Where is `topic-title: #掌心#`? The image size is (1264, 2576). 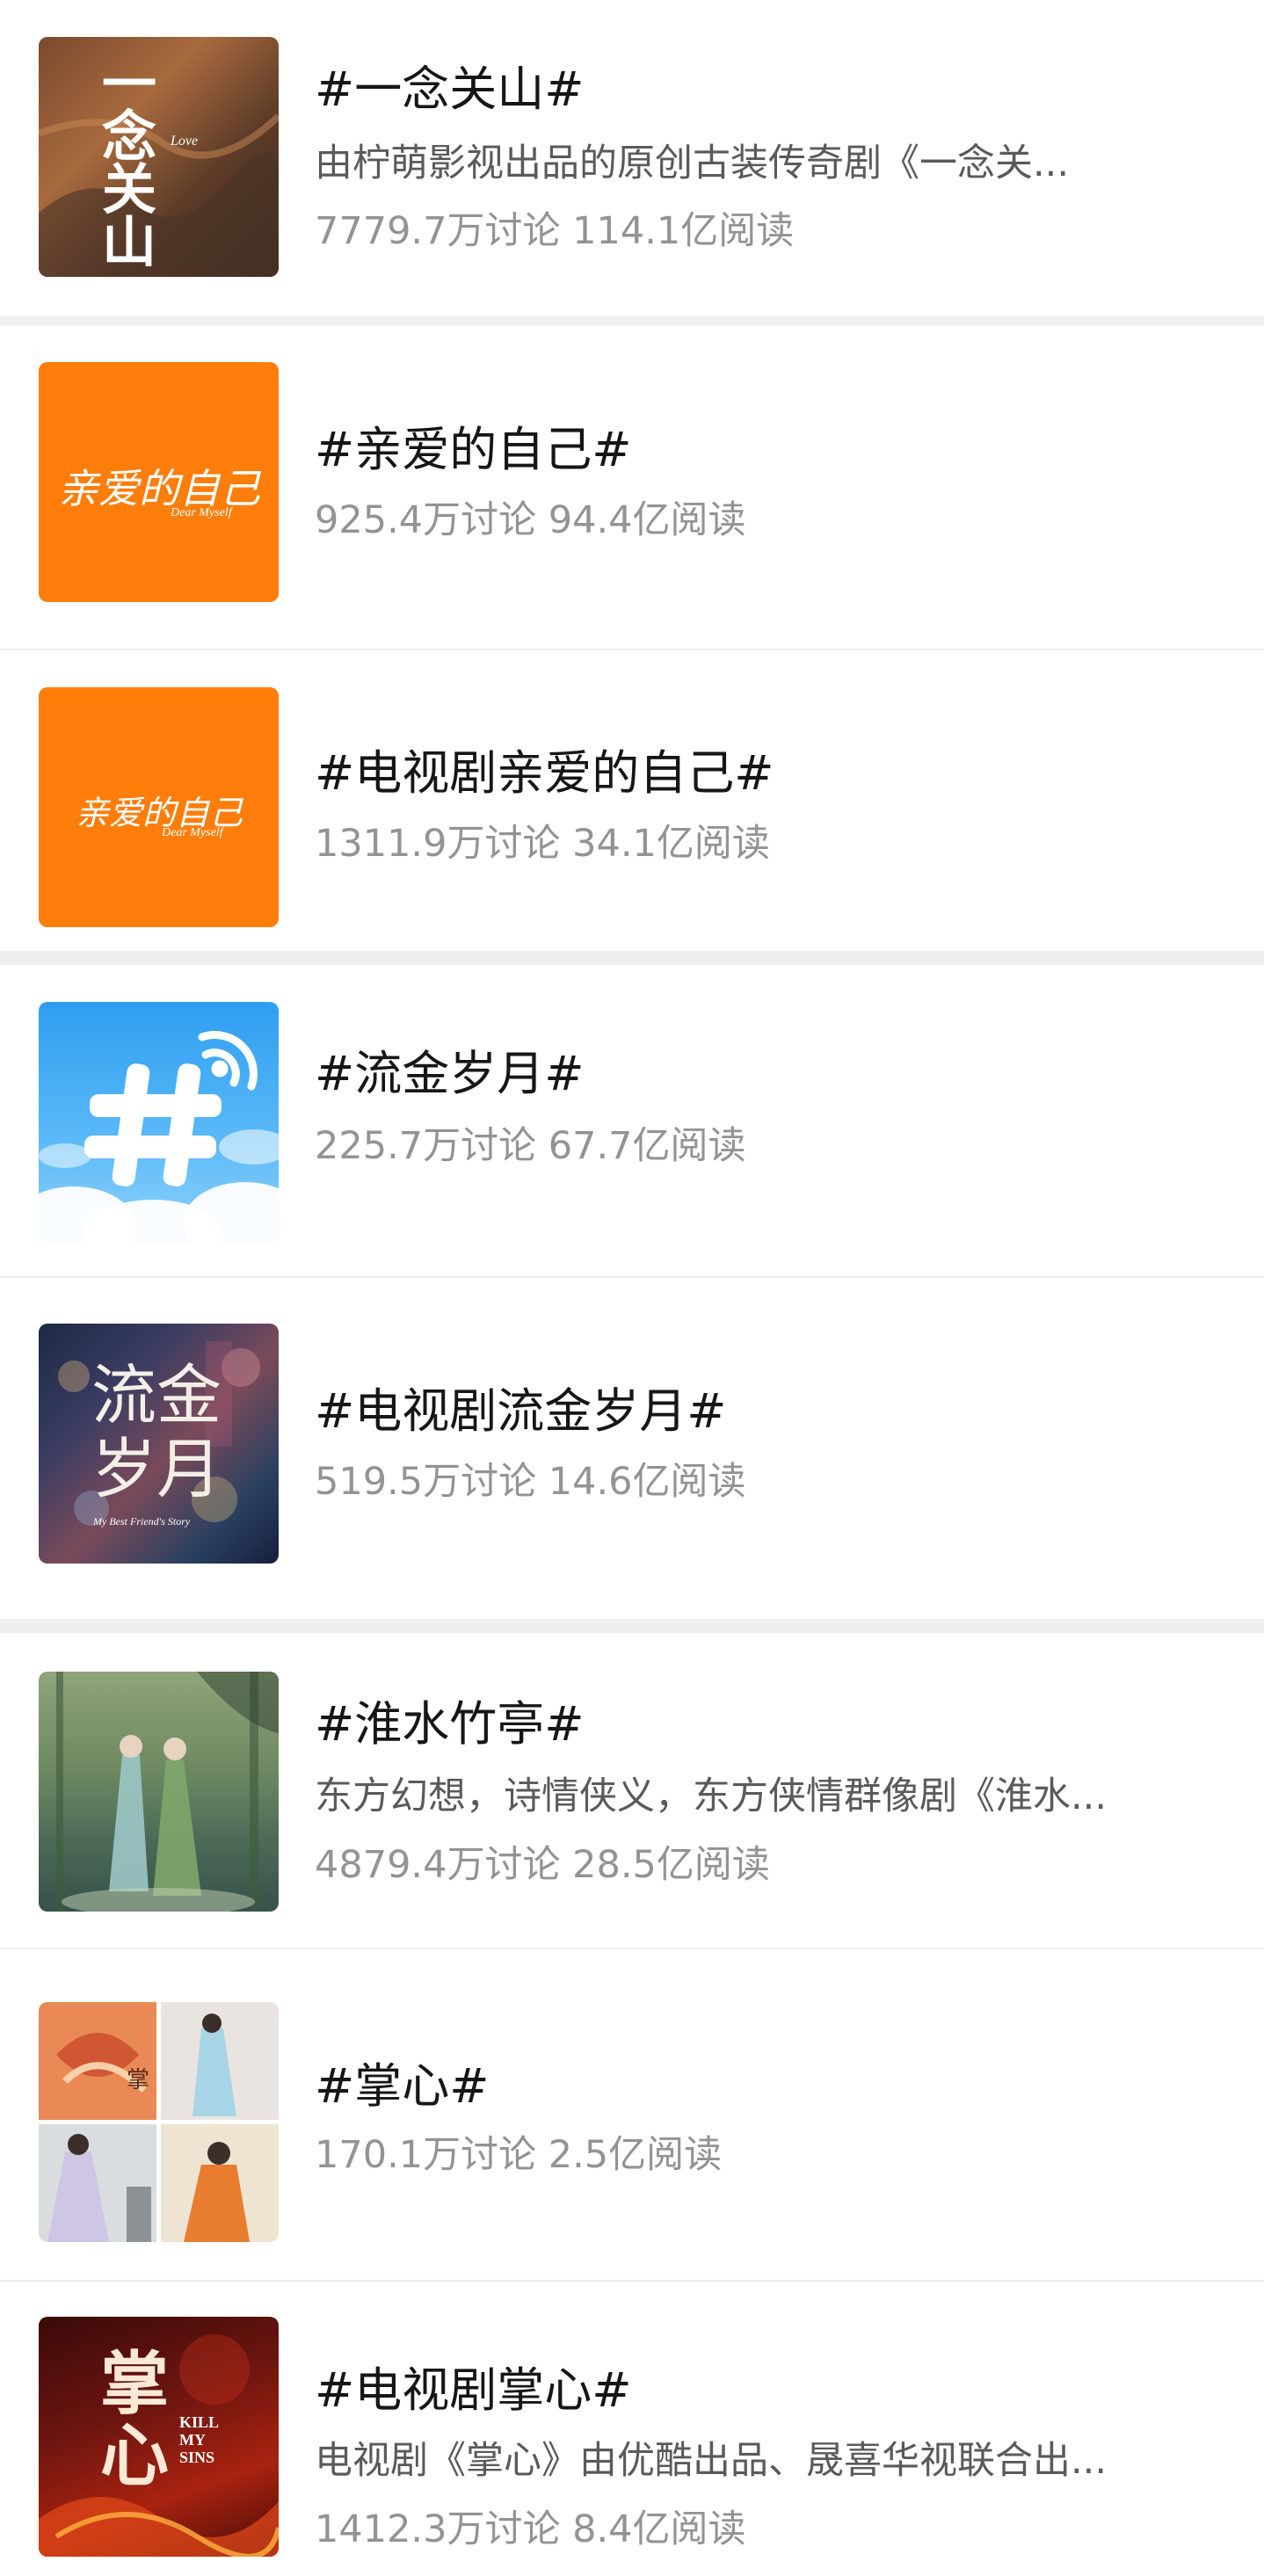
topic-title: #掌心# is located at coordinates (403, 2086).